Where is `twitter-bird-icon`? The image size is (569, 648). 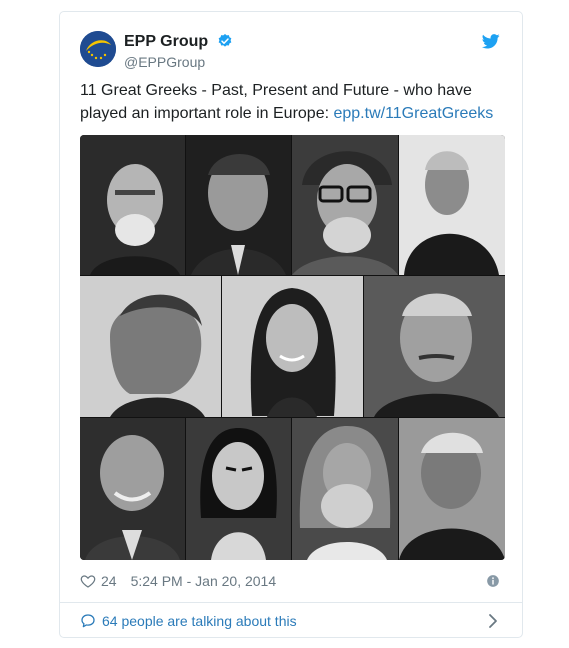
twitter-bird-icon is located at coordinates (491, 41).